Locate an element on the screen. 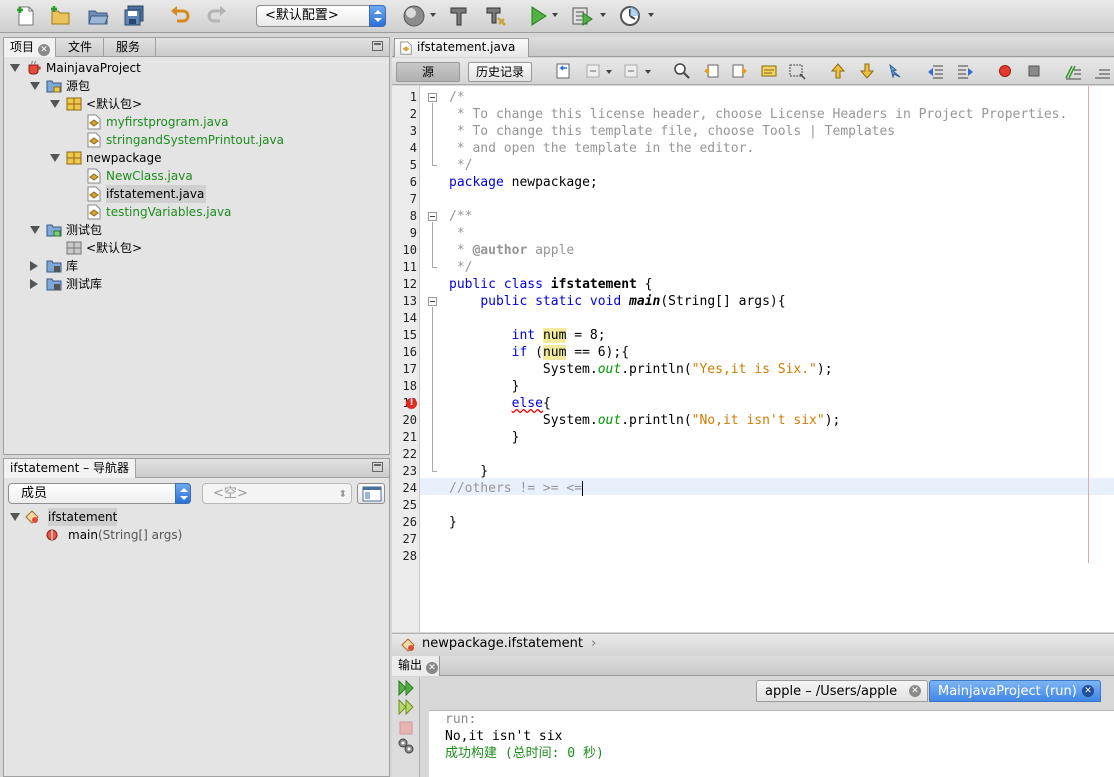 The width and height of the screenshot is (1114, 777). error-icon: ! is located at coordinates (411, 403).